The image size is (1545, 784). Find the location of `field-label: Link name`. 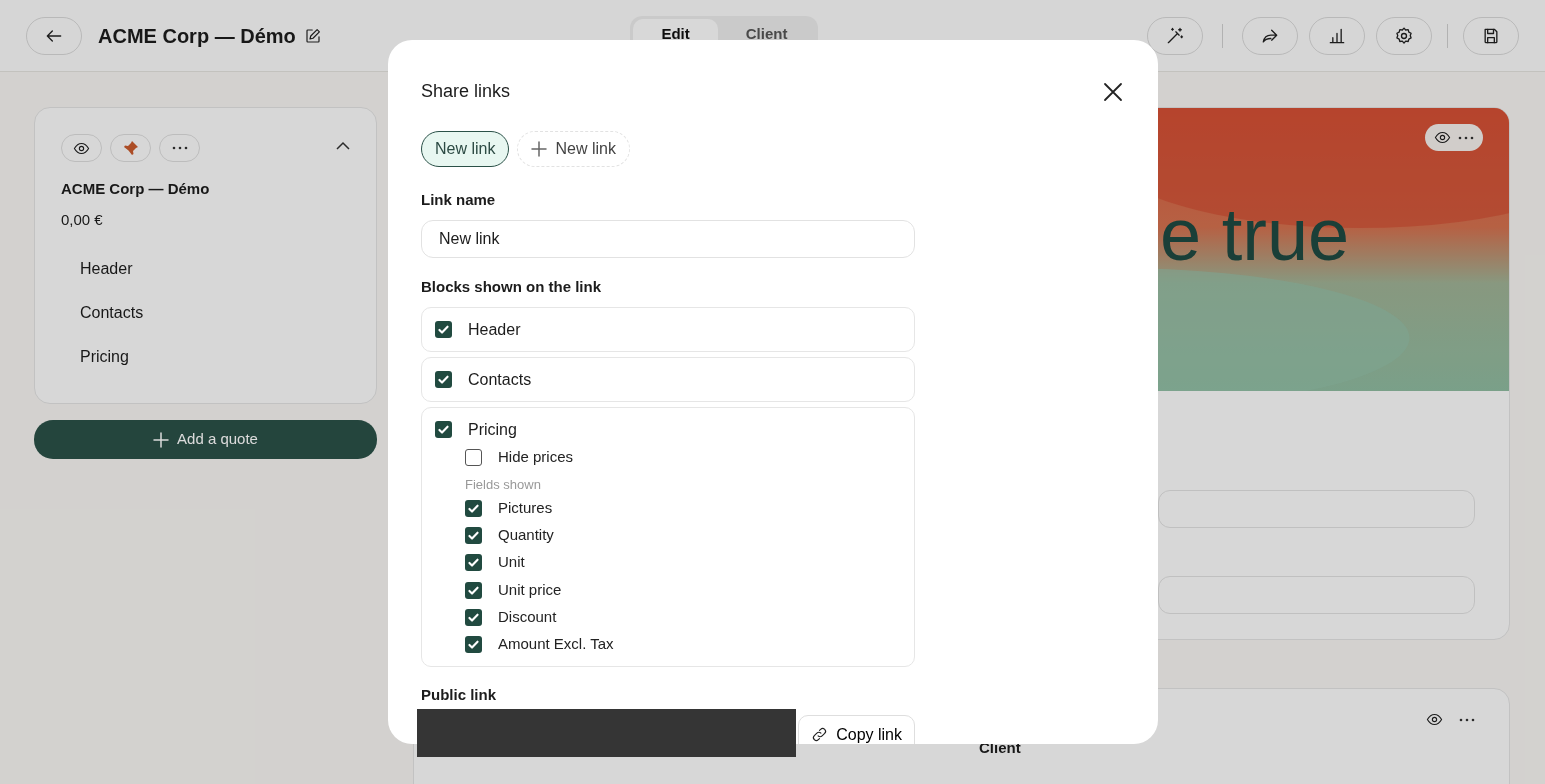

field-label: Link name is located at coordinates (459, 200).